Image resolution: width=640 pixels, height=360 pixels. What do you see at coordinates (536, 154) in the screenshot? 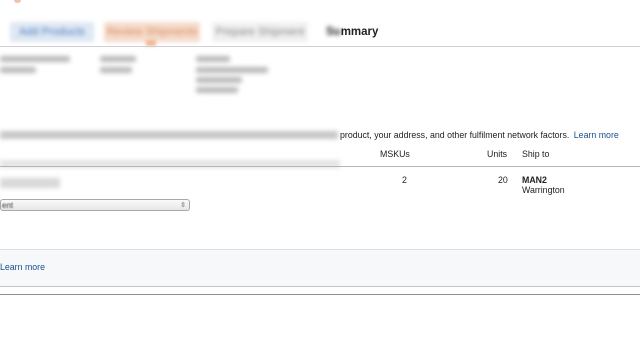
I see `column-header-ship-to: Ship to` at bounding box center [536, 154].